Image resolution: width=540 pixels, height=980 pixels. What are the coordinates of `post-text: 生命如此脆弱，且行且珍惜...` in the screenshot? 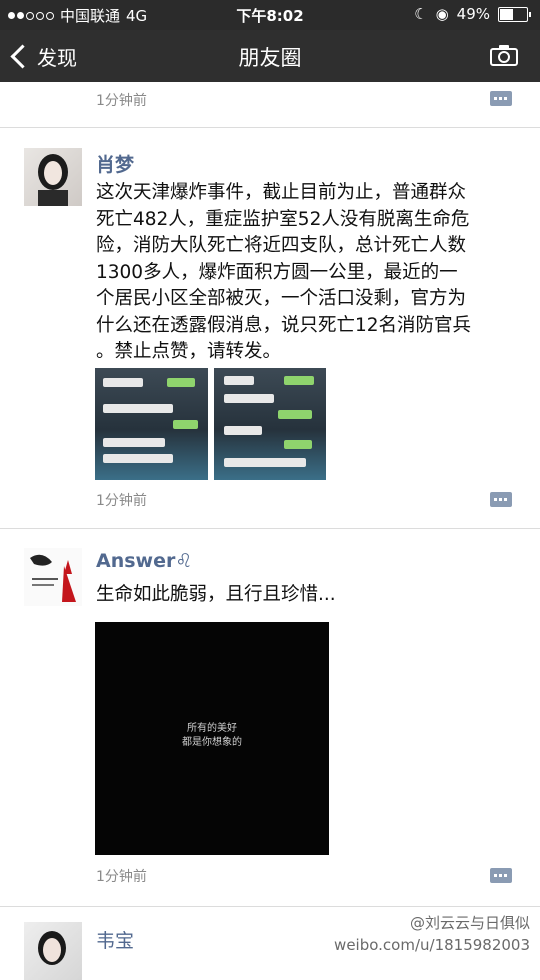 It's located at (216, 594).